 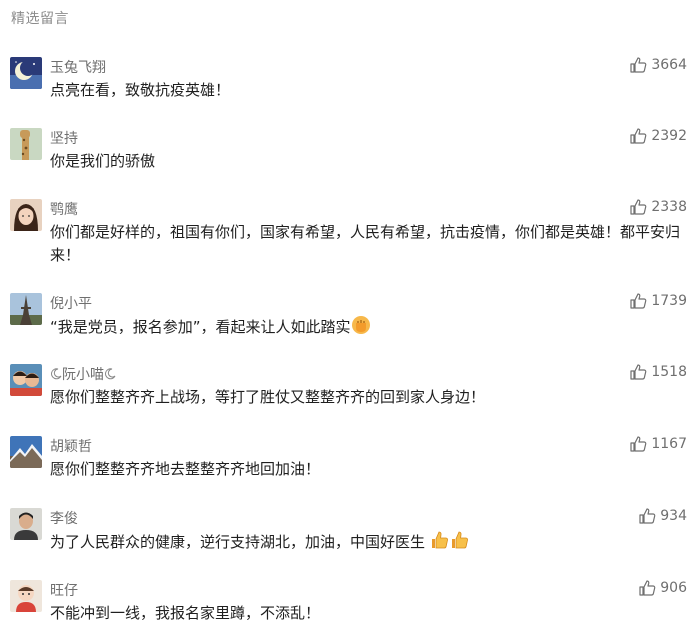 I want to click on comment-nickname-text: 阮小喵, so click(x=83, y=375).